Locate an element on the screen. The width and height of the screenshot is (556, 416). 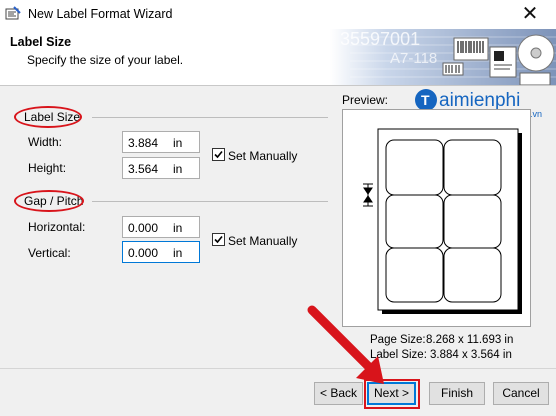
label-layout-preview is located at coordinates (442, 221).